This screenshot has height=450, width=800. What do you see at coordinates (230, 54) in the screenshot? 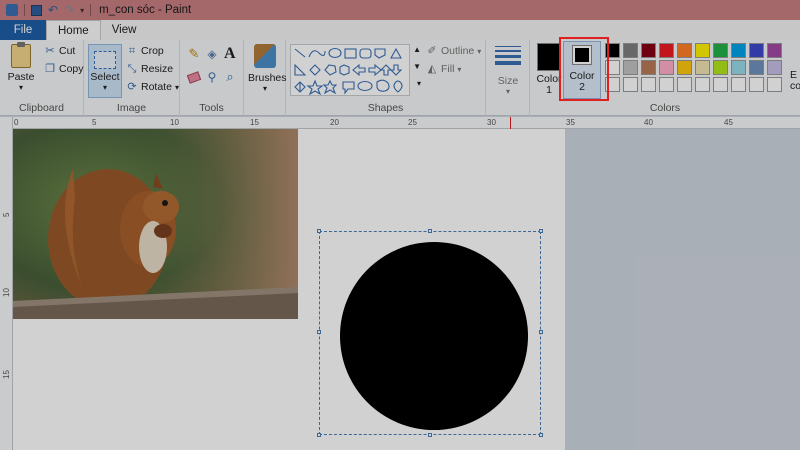
I see `text-tool-icon: A` at bounding box center [230, 54].